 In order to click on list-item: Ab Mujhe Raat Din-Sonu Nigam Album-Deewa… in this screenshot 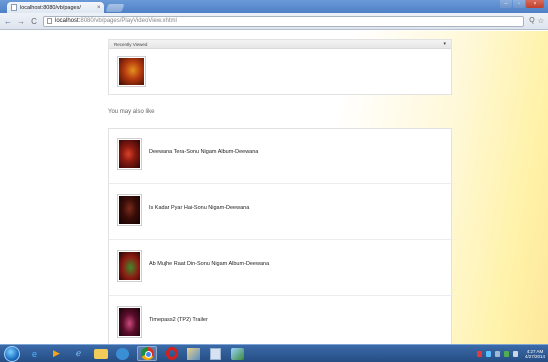, I will do `click(281, 268)`.